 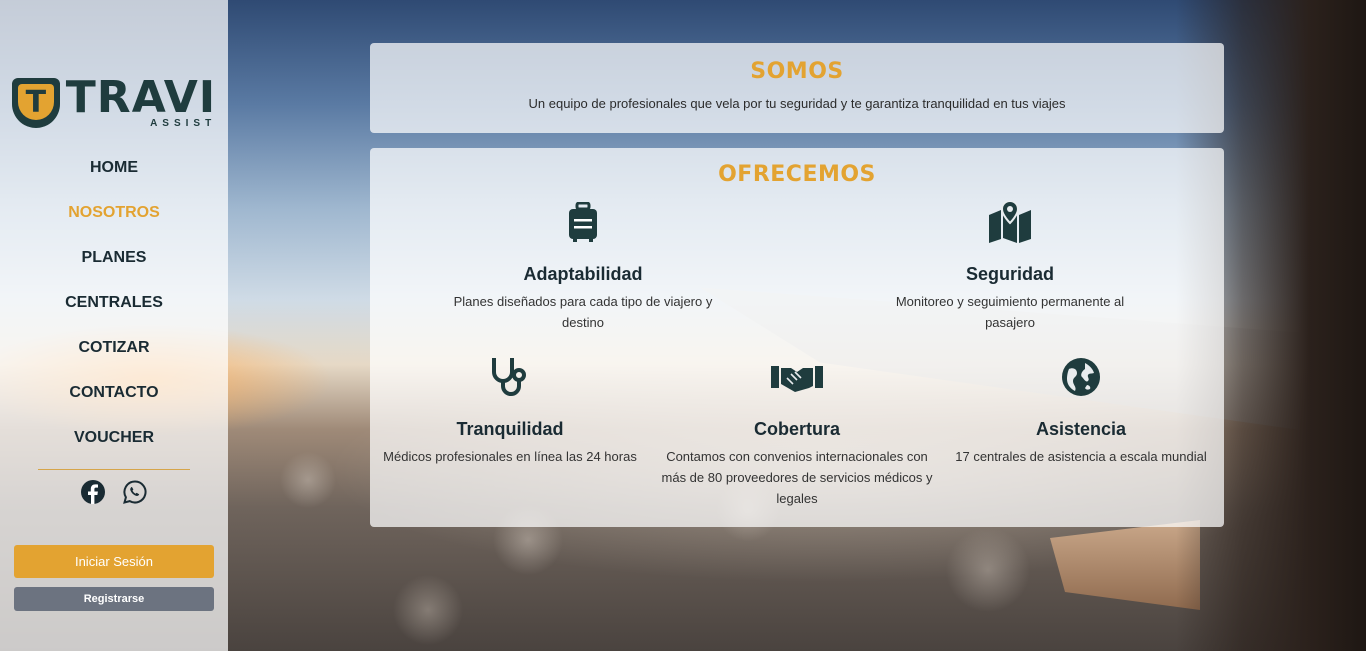 I want to click on ofrecemos-title: OFRECEMOS, so click(x=797, y=174).